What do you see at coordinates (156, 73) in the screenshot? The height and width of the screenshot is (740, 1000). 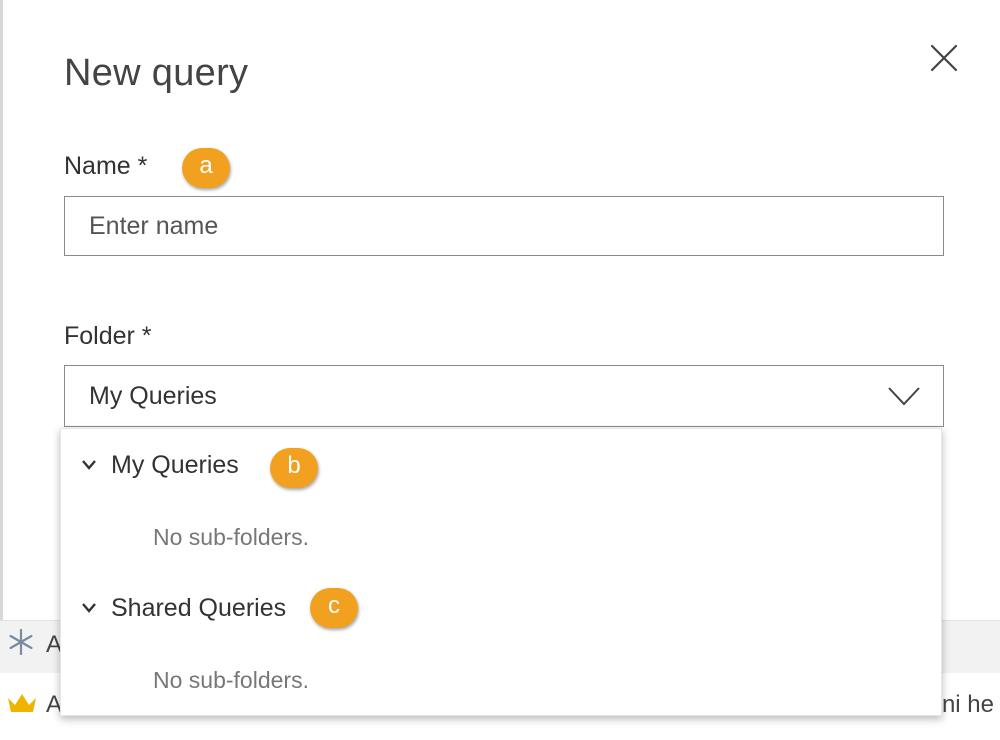 I see `dialog-title: New query` at bounding box center [156, 73].